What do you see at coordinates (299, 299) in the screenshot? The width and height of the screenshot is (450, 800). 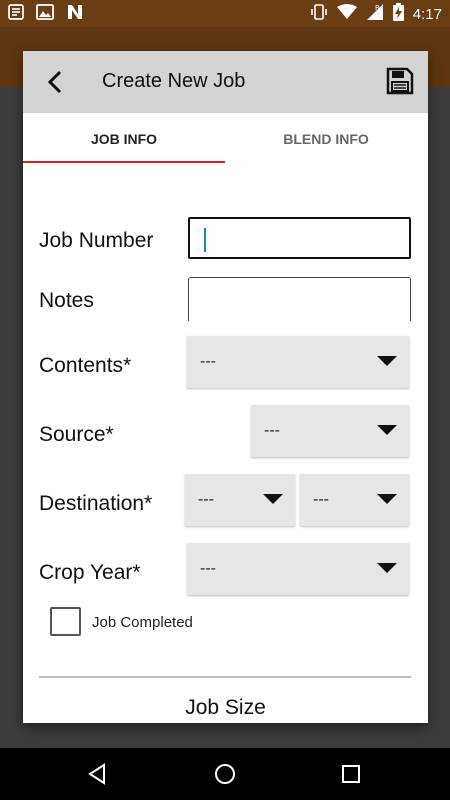 I see `notes-input` at bounding box center [299, 299].